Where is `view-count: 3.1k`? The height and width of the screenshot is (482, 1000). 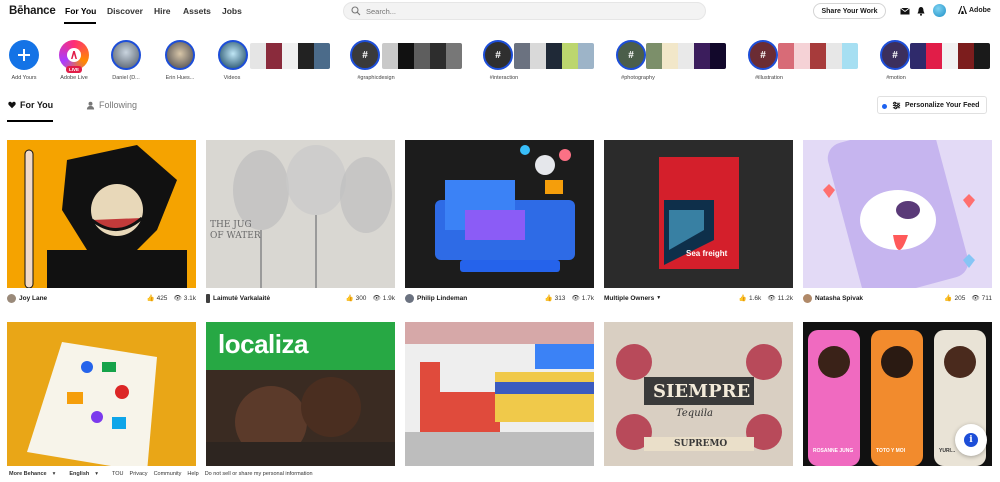 view-count: 3.1k is located at coordinates (189, 298).